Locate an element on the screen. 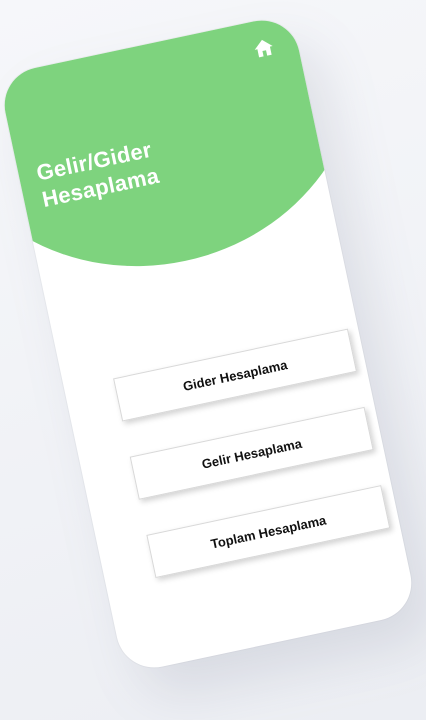 The image size is (426, 720). home-button is located at coordinates (263, 47).